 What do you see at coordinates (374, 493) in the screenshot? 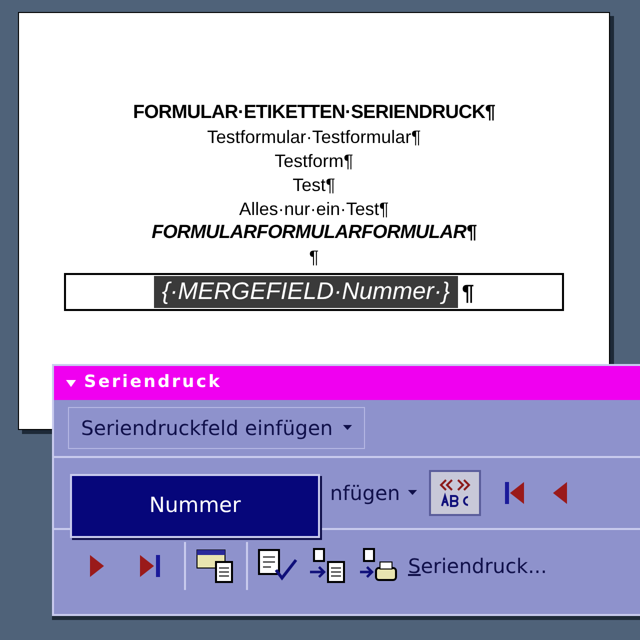
I see `insert-word-dropdown: nfügen` at bounding box center [374, 493].